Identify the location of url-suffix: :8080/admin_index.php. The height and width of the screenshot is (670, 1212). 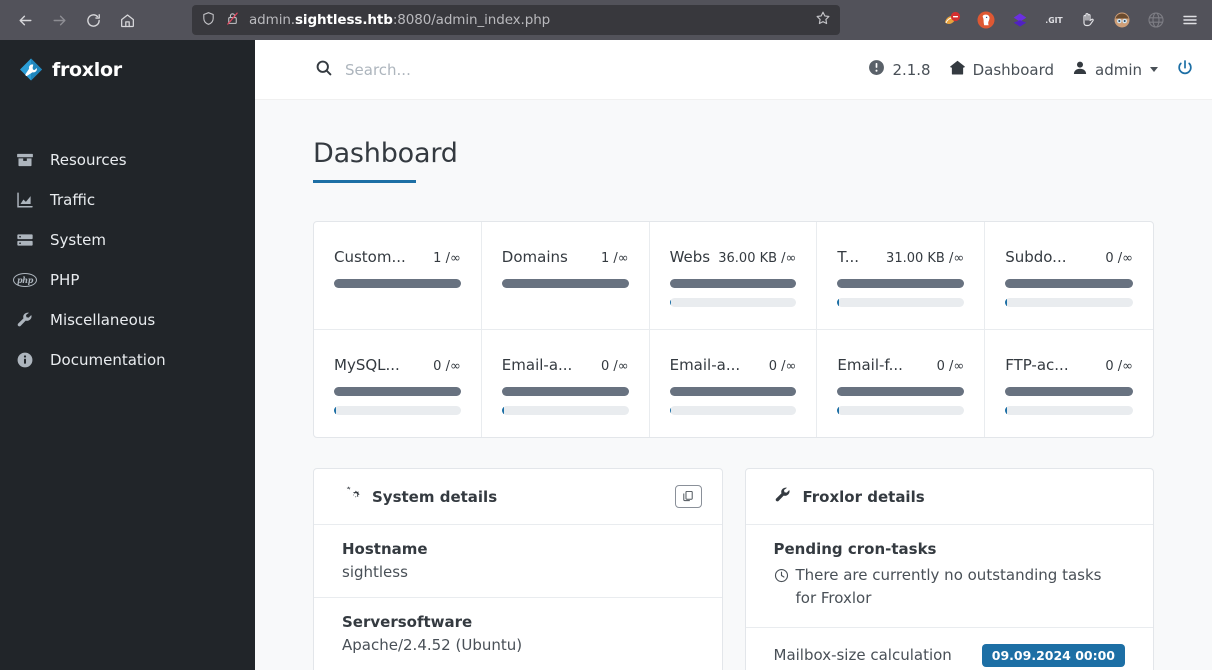
(471, 20).